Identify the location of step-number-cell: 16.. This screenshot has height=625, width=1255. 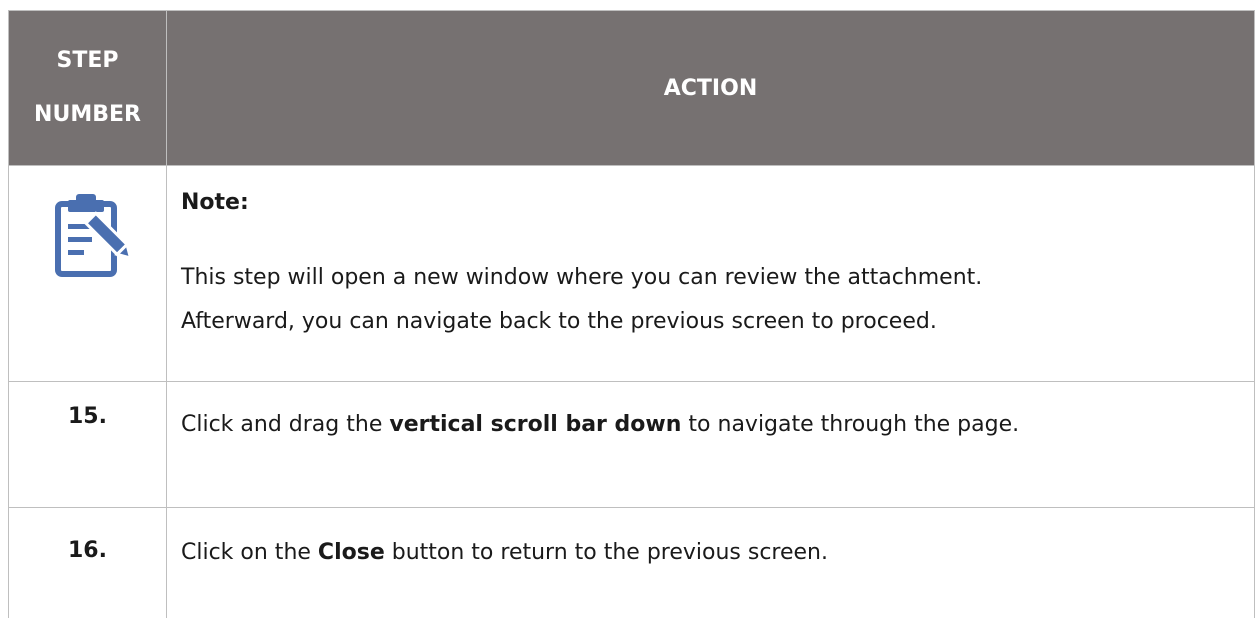
(87, 562).